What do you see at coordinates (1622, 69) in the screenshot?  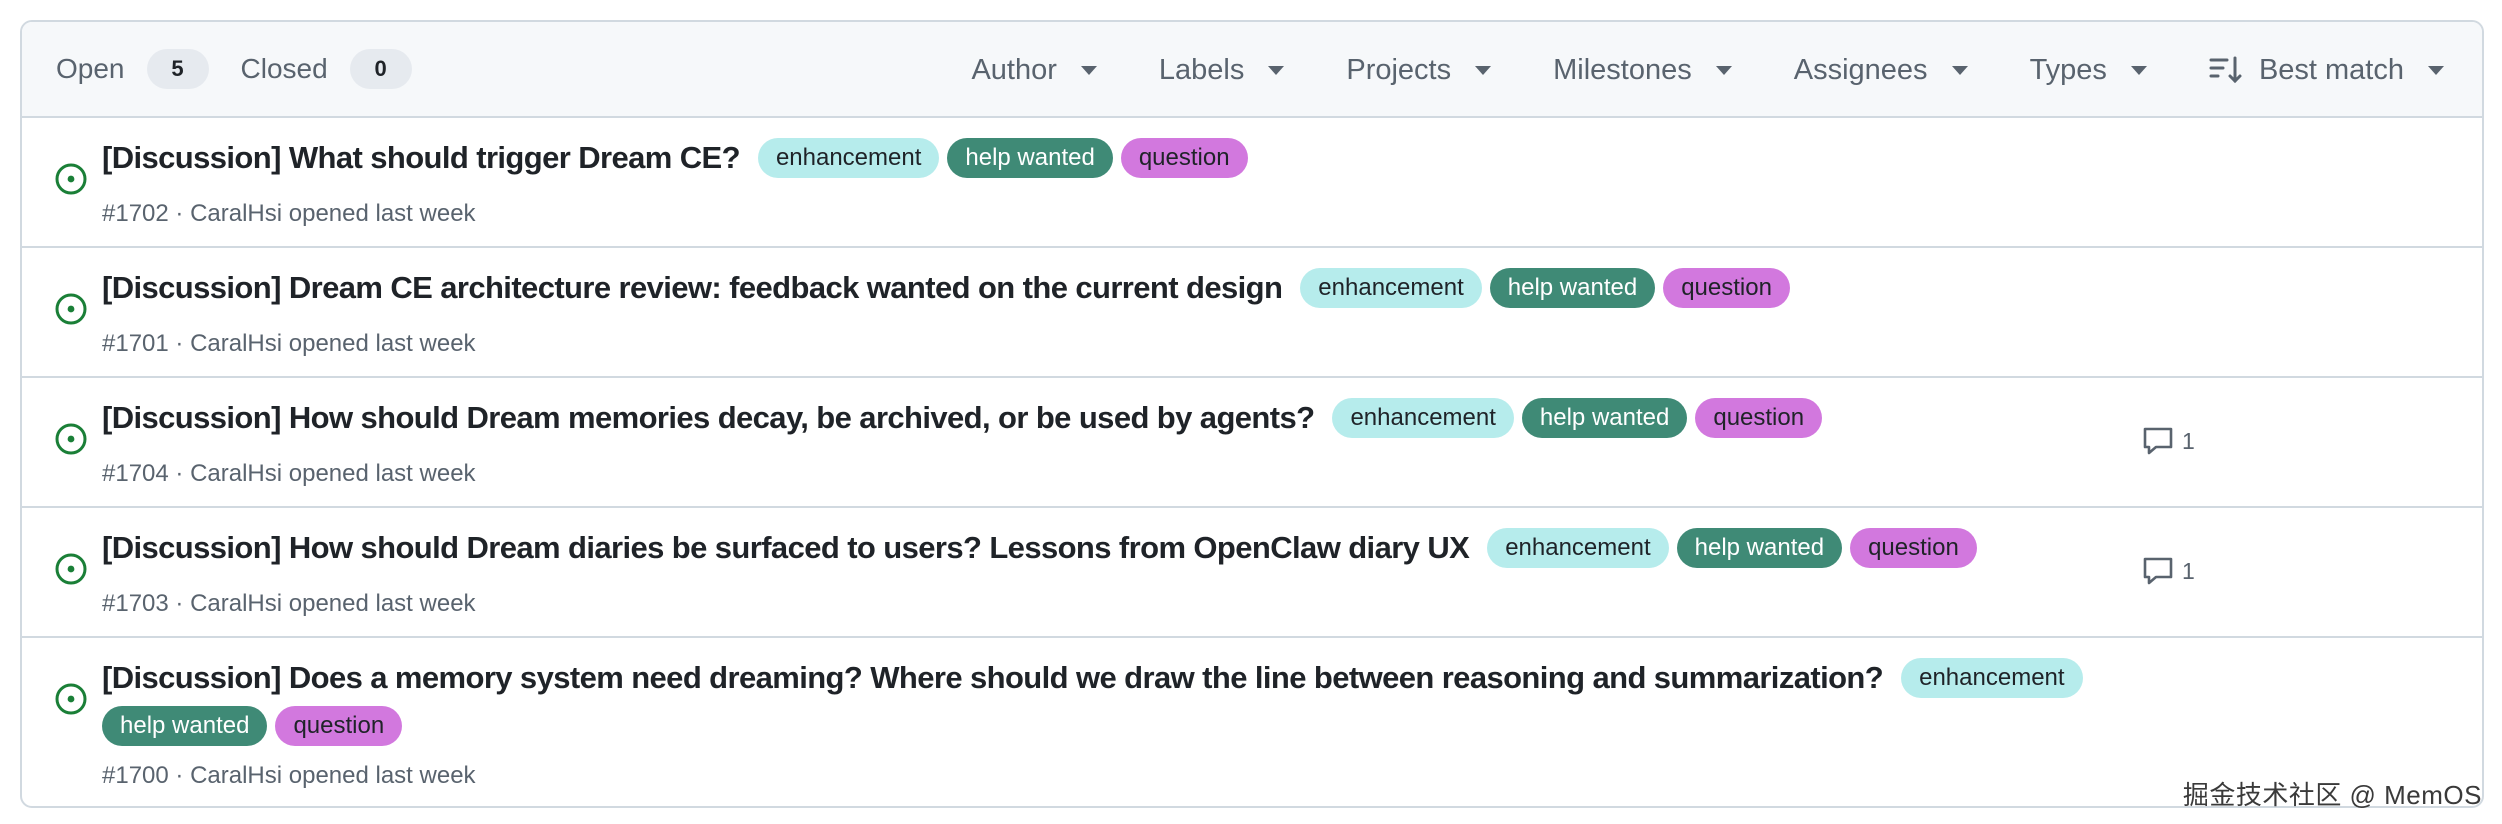 I see `milestones-filter-label: Milestones` at bounding box center [1622, 69].